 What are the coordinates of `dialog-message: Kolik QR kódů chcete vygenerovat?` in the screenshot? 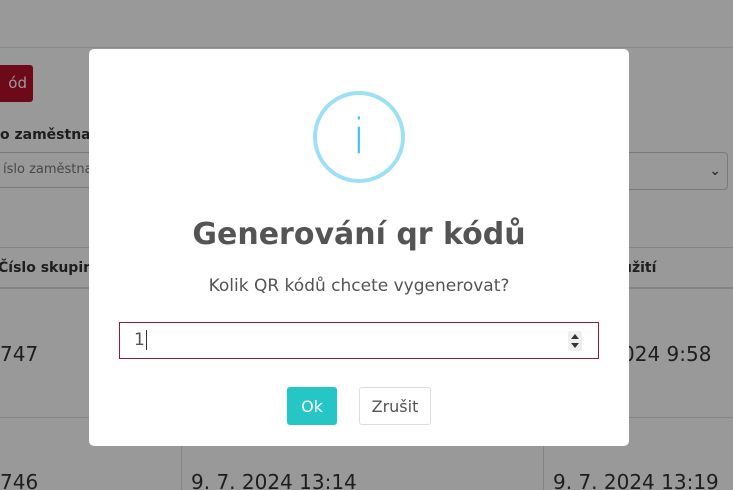 It's located at (359, 286).